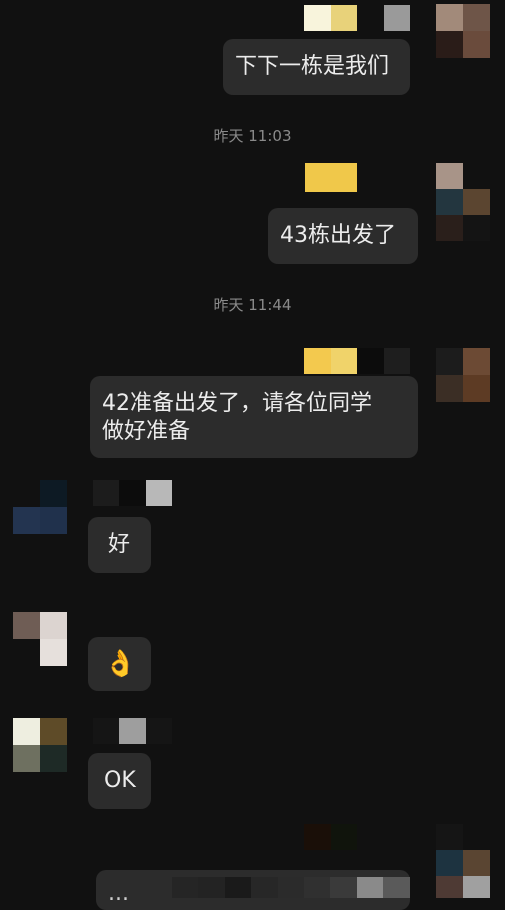  I want to click on message-bubble: 好, so click(119, 545).